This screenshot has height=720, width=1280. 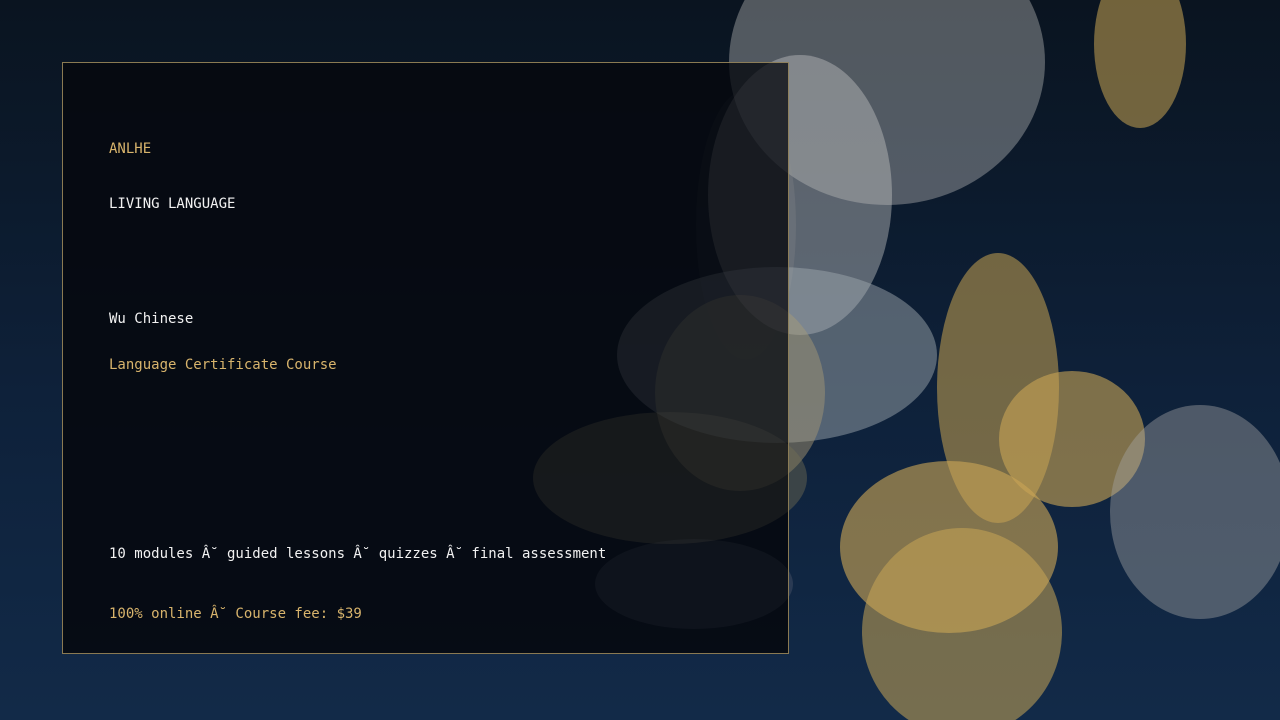 What do you see at coordinates (130, 149) in the screenshot?
I see `brand-name: ANLHE` at bounding box center [130, 149].